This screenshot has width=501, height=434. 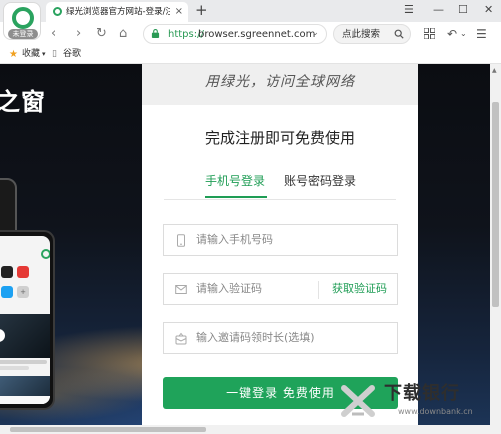 I want to click on scroll-up-icon: ▲, so click(x=494, y=70).